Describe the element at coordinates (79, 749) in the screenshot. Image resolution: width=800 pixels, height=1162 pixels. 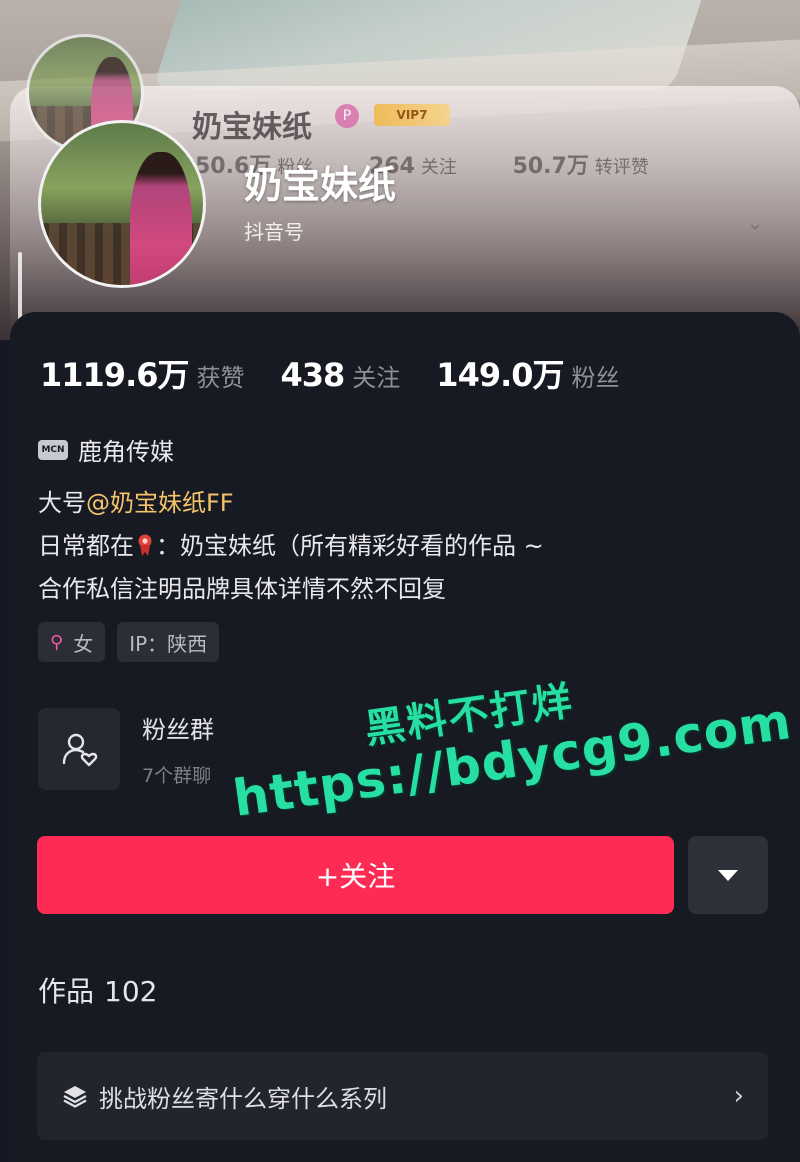
I see `group-heart-icon` at that location.